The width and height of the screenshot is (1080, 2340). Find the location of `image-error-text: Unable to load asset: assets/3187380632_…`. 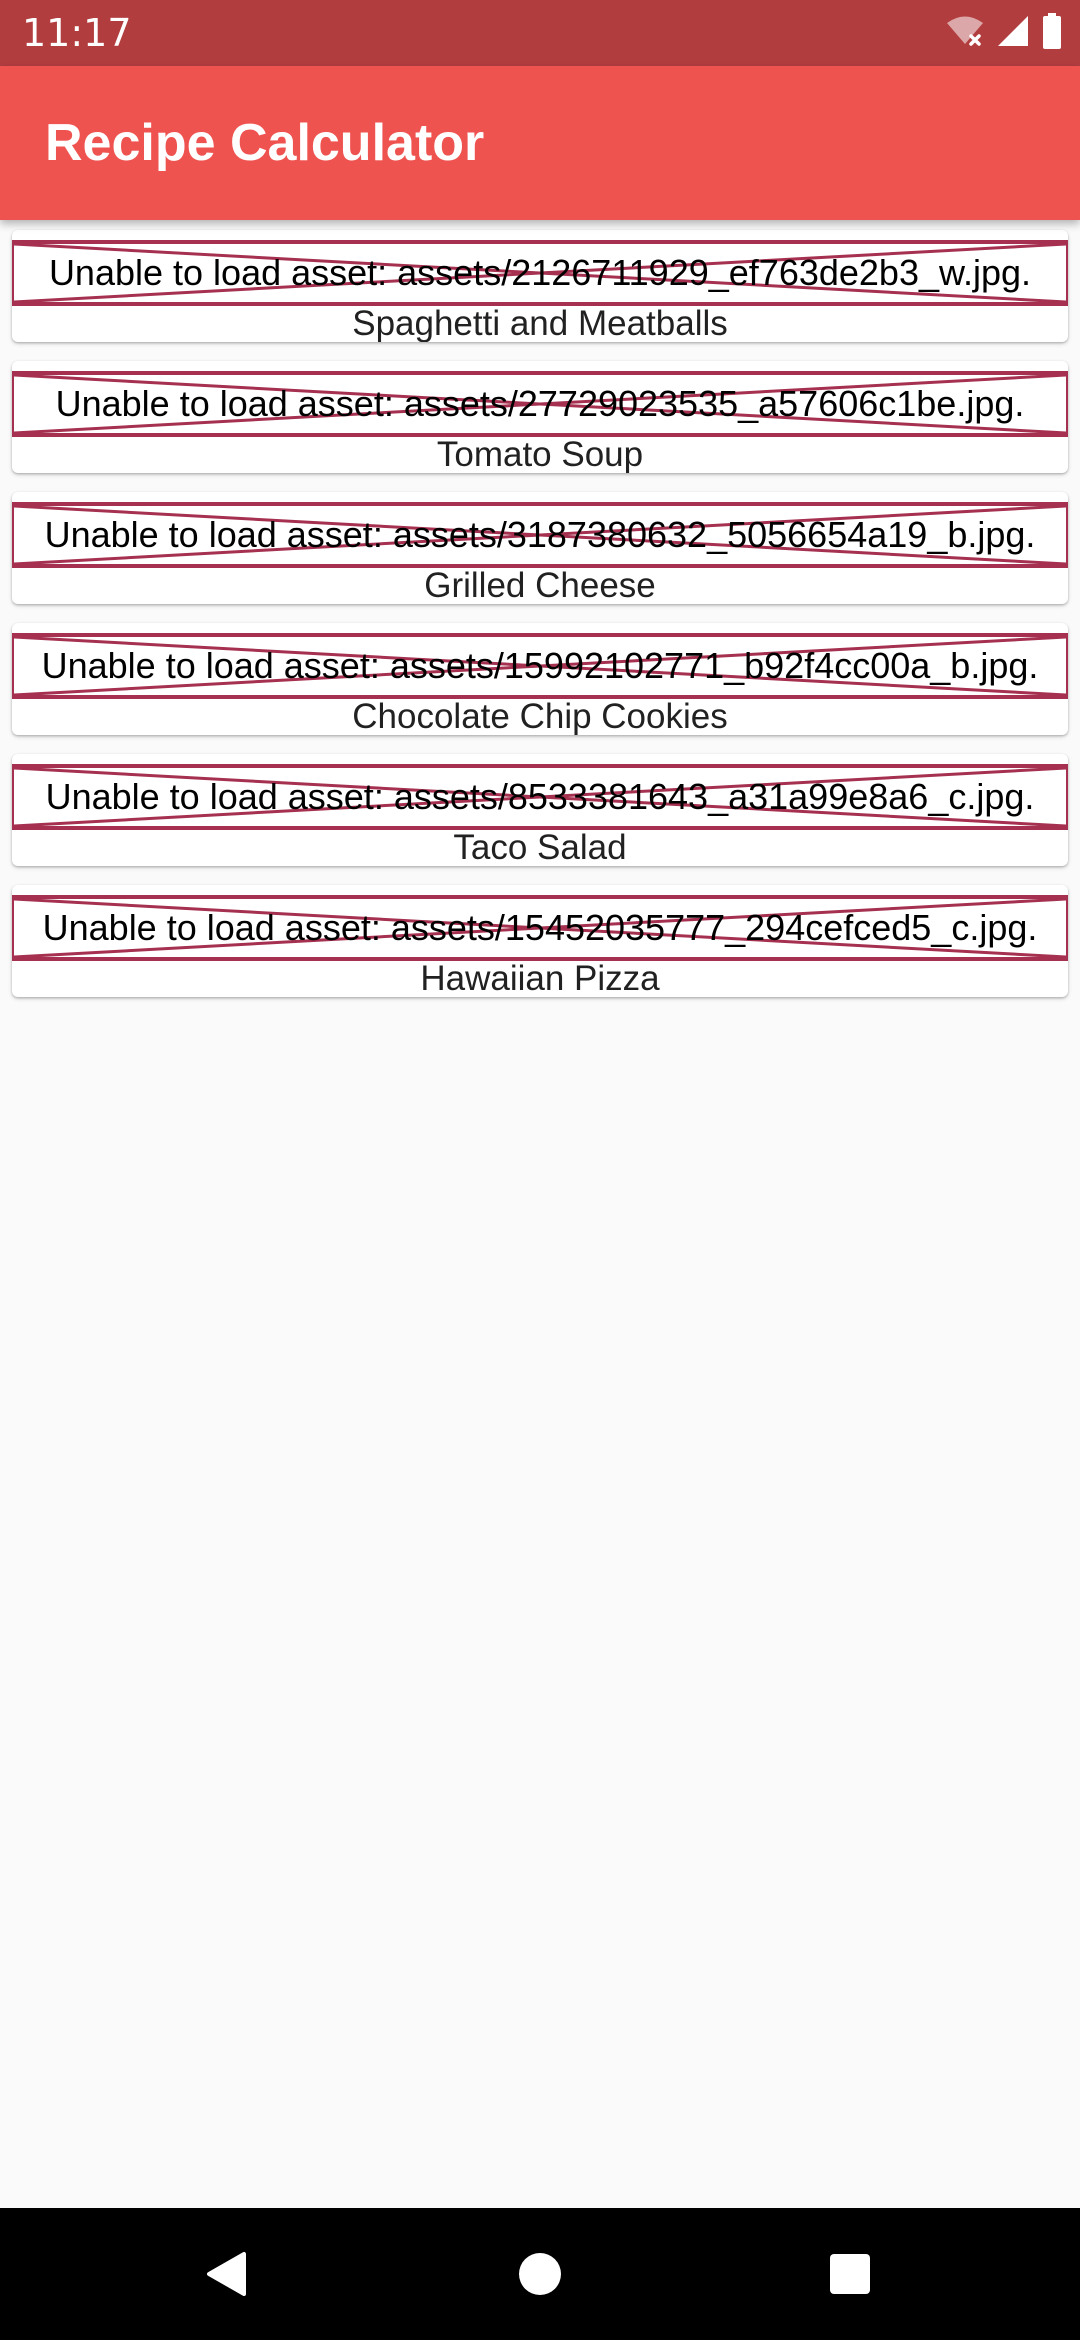

image-error-text: Unable to load asset: assets/3187380632_… is located at coordinates (540, 534).